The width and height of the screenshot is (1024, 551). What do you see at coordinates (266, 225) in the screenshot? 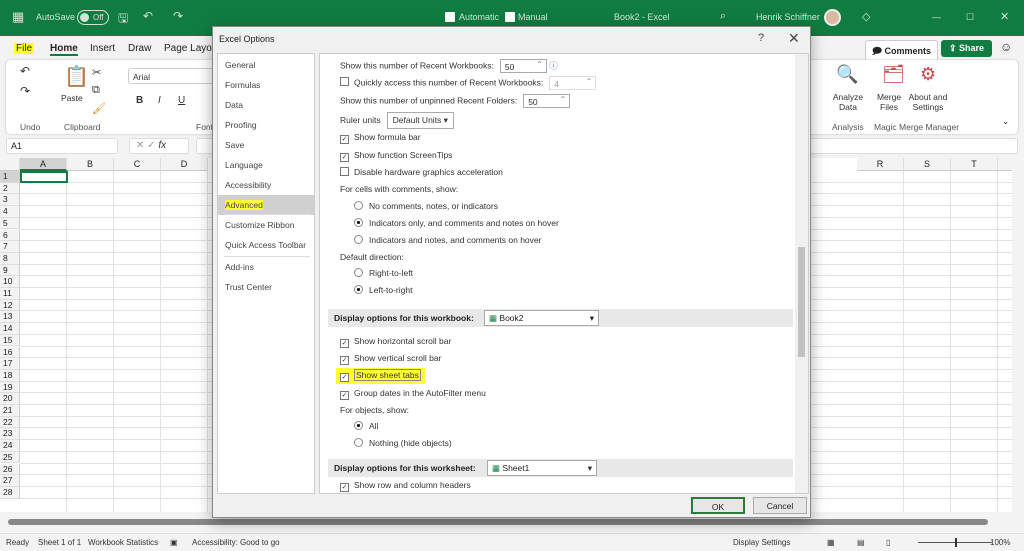
I see `nav-item-customize-ribbon: Customize Ribbon` at bounding box center [266, 225].